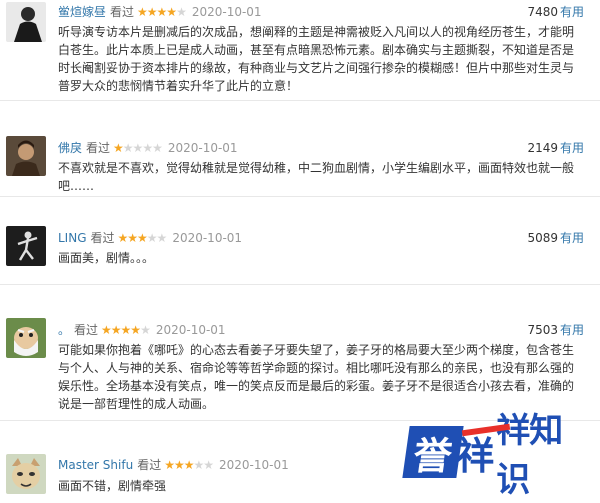 The image size is (600, 503). What do you see at coordinates (72, 238) in the screenshot?
I see `username-link: LING` at bounding box center [72, 238].